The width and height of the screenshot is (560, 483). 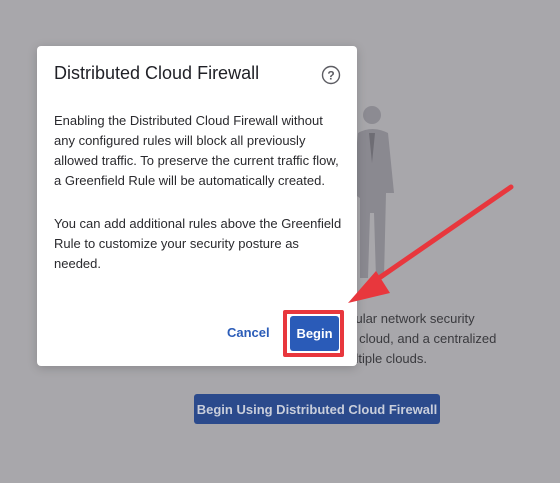 I want to click on background-description-line: he cloud, and a centralized, so click(x=419, y=338).